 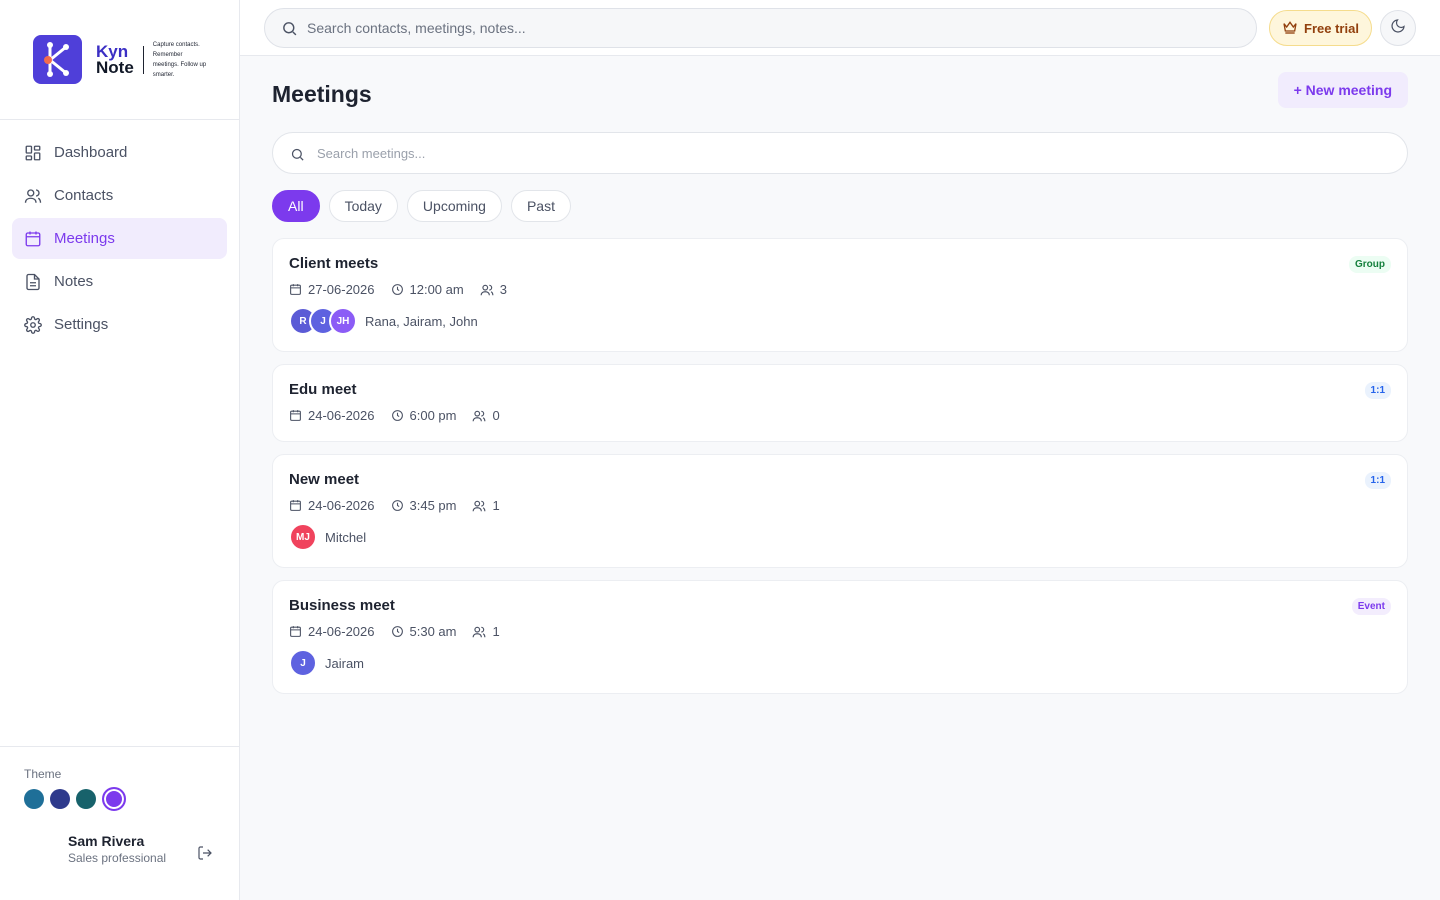 What do you see at coordinates (433, 505) in the screenshot?
I see `meeting-time-text: 3:45 pm` at bounding box center [433, 505].